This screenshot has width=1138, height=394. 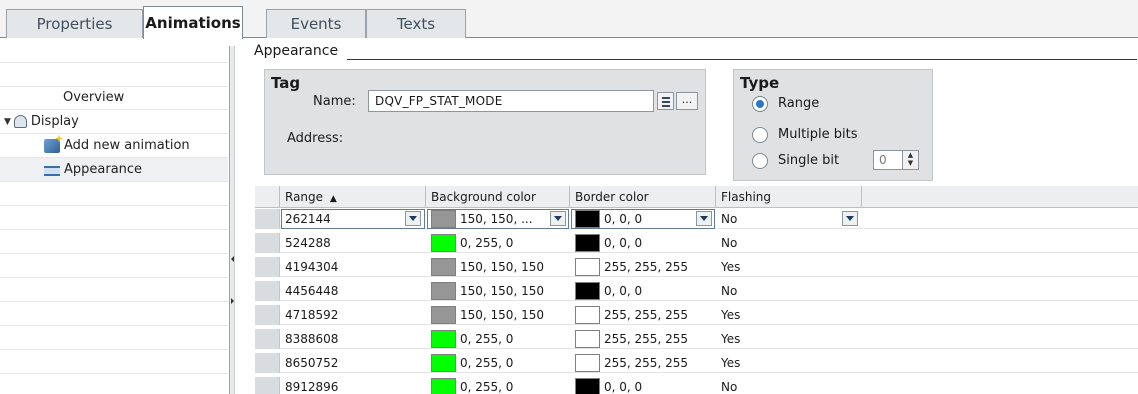 I want to click on border-dropdown-icon, so click(x=704, y=218).